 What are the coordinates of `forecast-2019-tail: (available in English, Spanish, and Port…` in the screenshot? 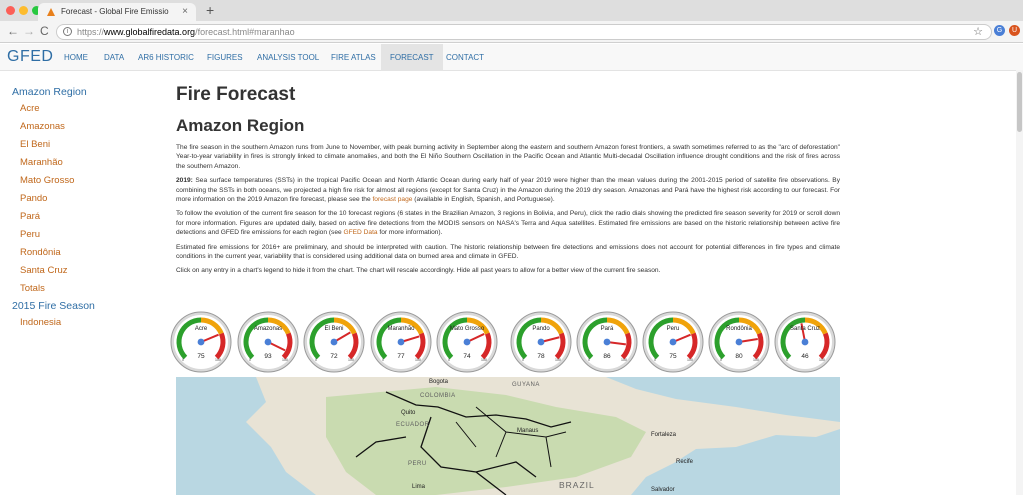 It's located at (483, 200).